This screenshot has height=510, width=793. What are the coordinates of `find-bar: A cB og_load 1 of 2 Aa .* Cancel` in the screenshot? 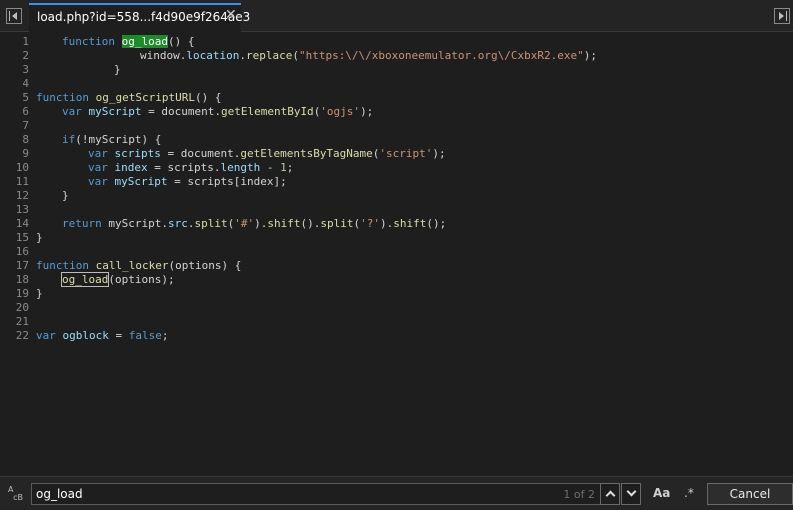 It's located at (396, 493).